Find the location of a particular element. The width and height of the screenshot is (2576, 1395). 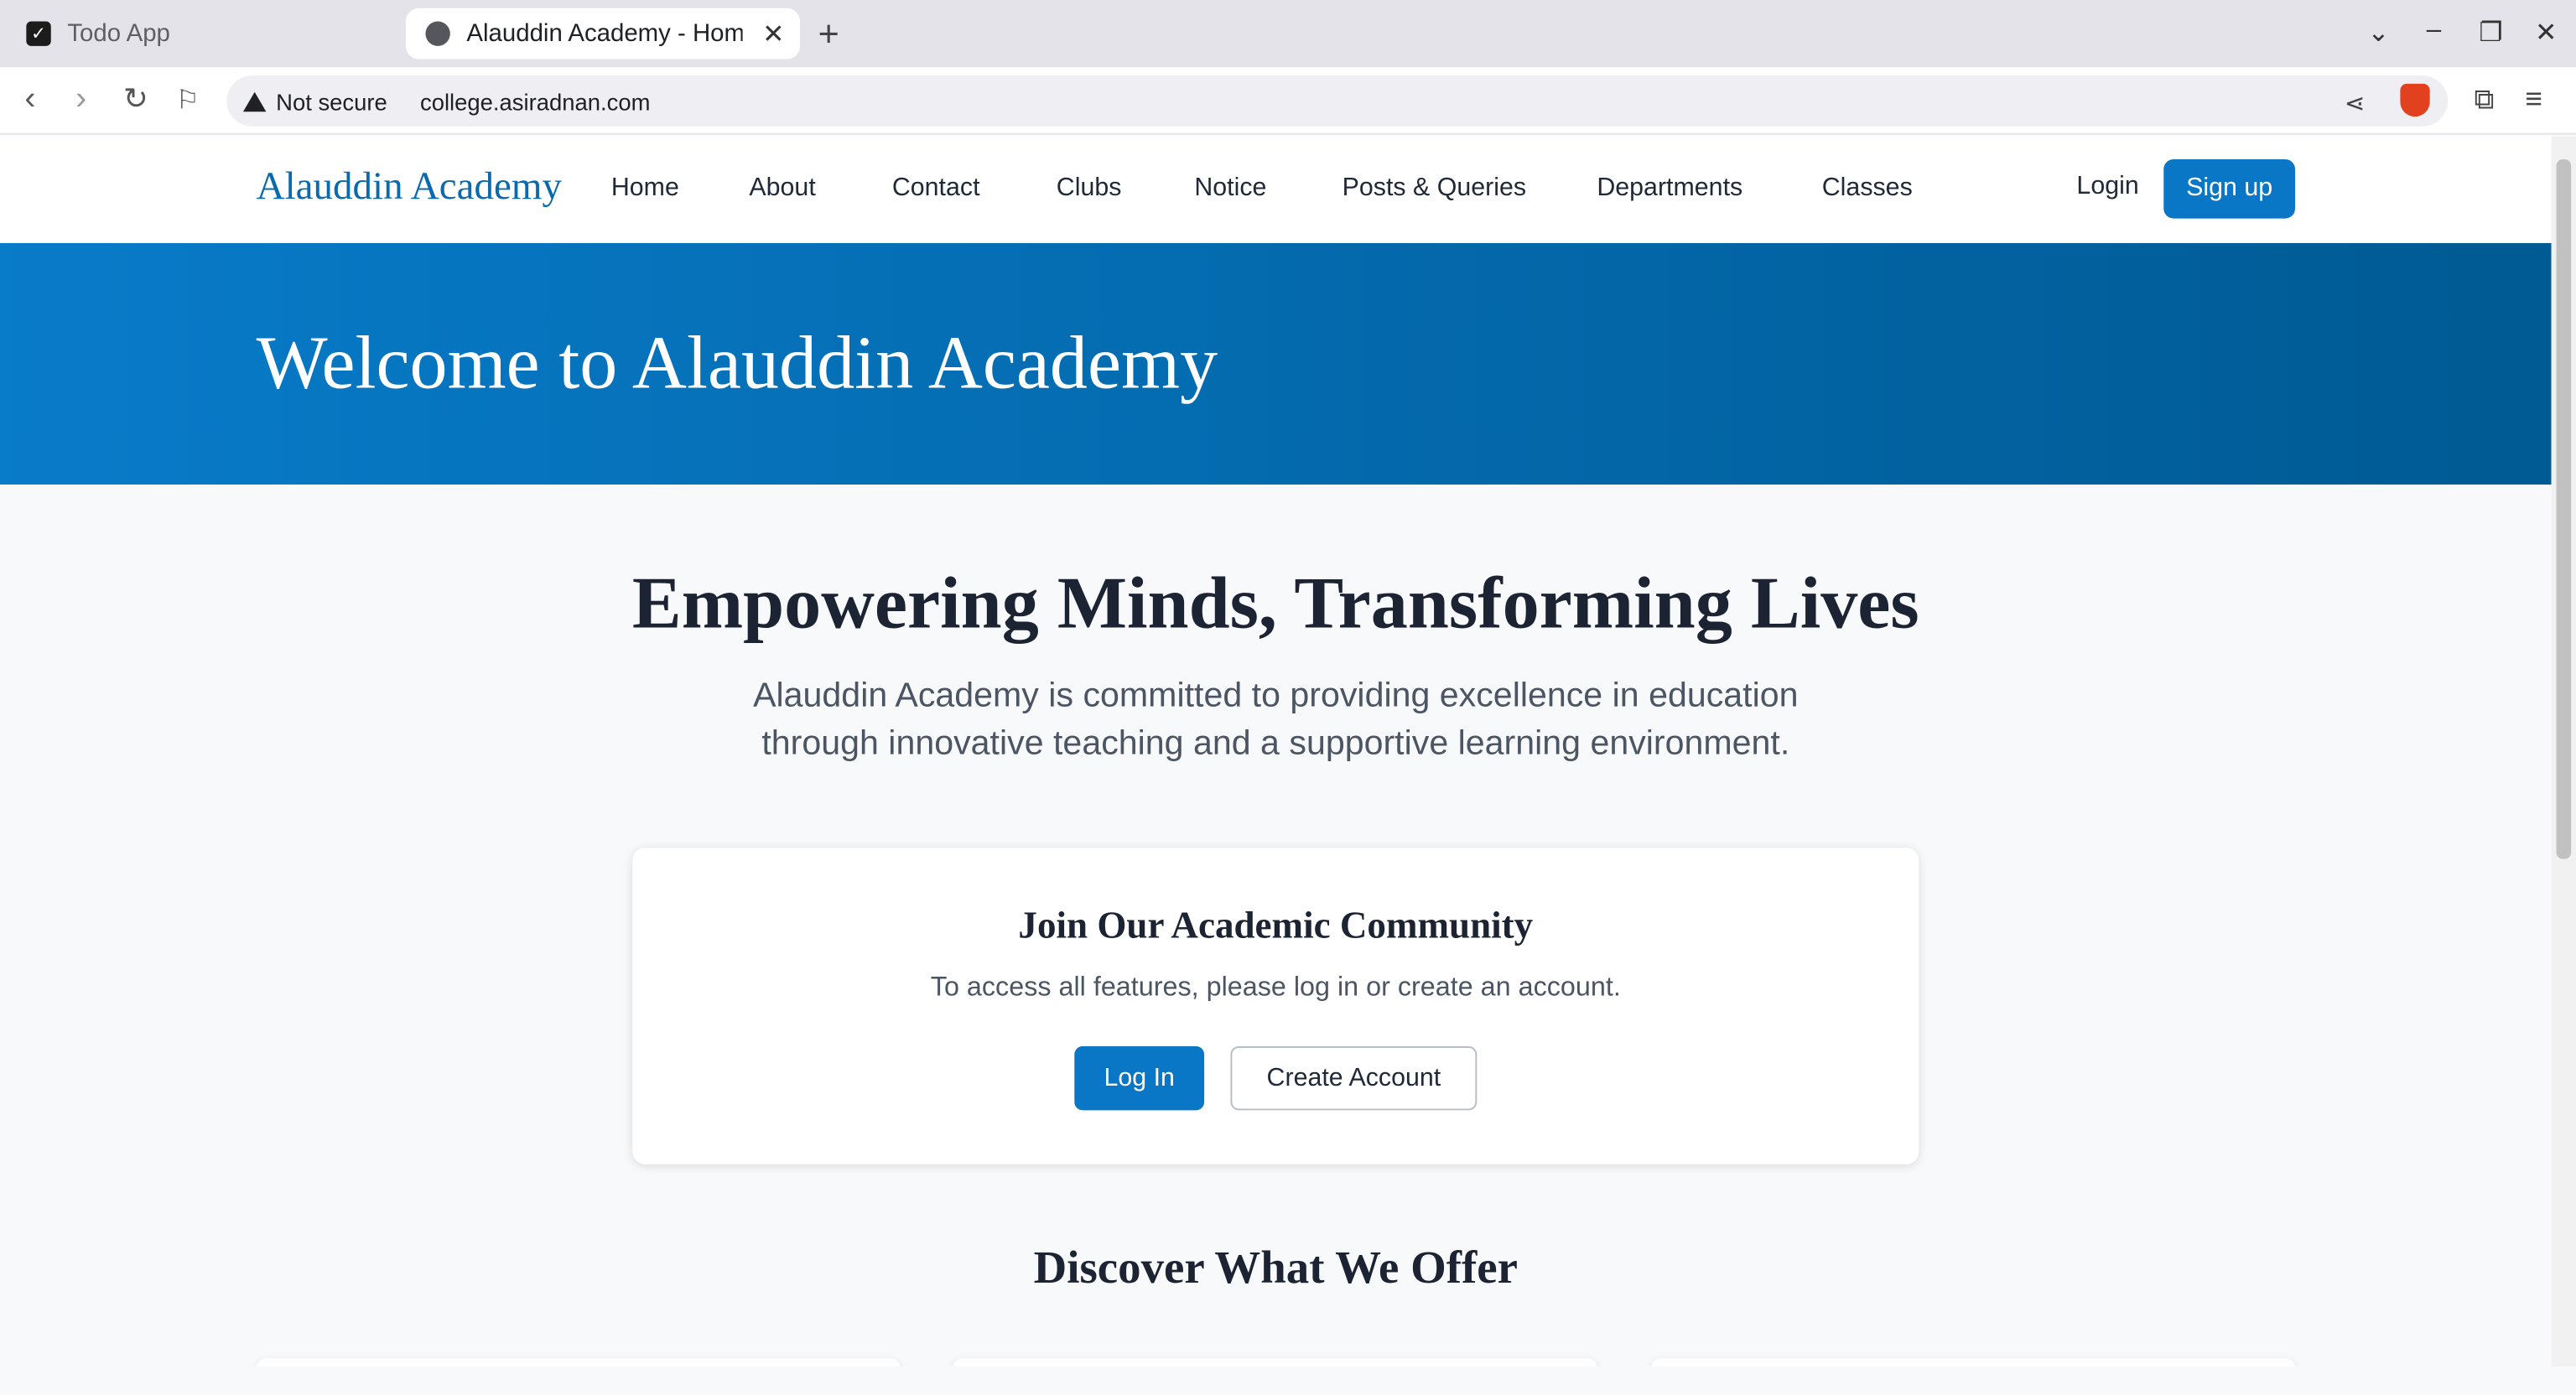

tab-alauddin-academy: Alauddin Academy - Home ✕ is located at coordinates (603, 34).